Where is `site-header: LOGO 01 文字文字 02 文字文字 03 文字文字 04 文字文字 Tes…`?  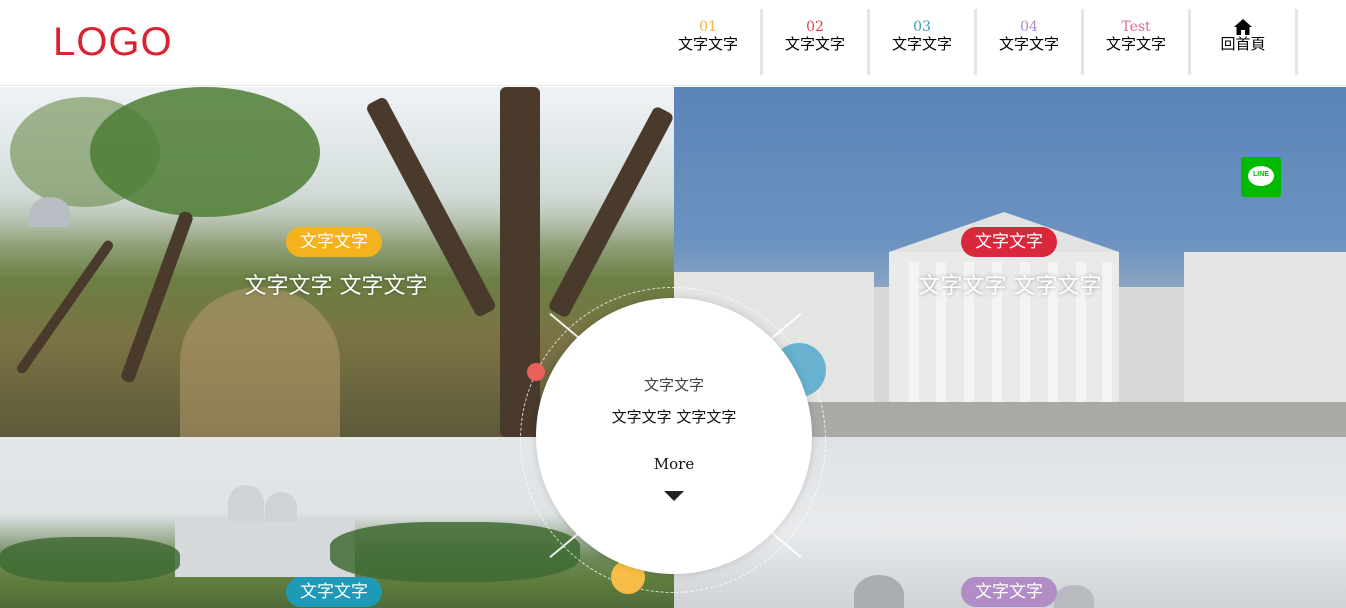 site-header: LOGO 01 文字文字 02 文字文字 03 文字文字 04 文字文字 Tes… is located at coordinates (673, 43).